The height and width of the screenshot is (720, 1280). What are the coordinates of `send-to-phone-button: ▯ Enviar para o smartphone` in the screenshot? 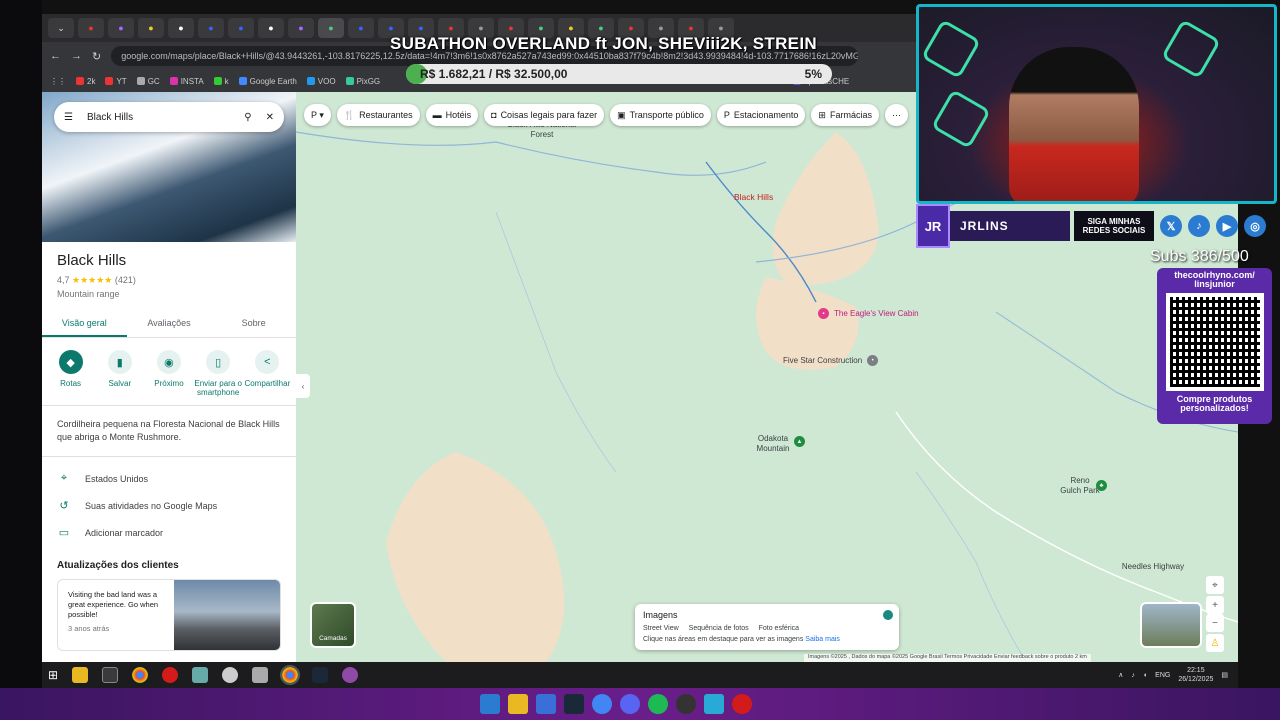 It's located at (218, 373).